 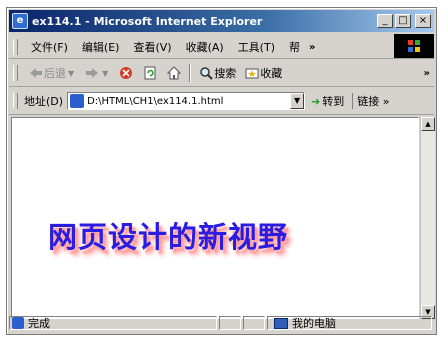 I want to click on go-button: ➜ 转到, so click(x=327, y=101).